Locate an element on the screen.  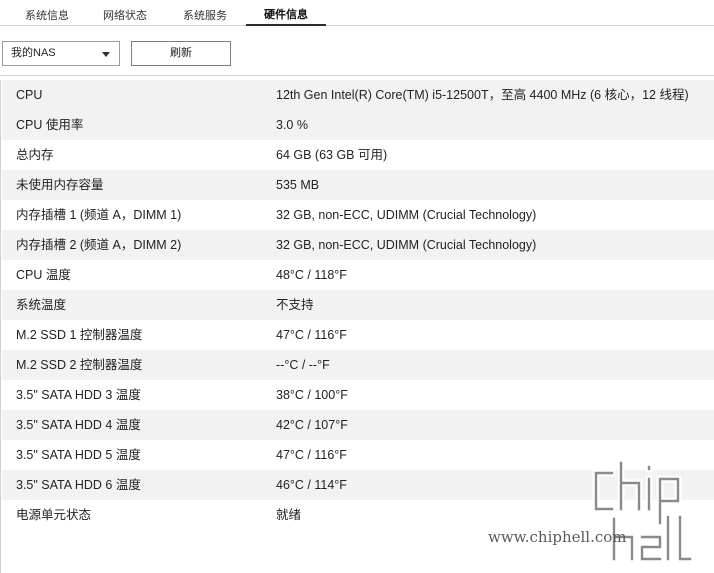
table-row: 3.5" SATA HDD 4 温度 42°C / 107°F is located at coordinates (358, 425).